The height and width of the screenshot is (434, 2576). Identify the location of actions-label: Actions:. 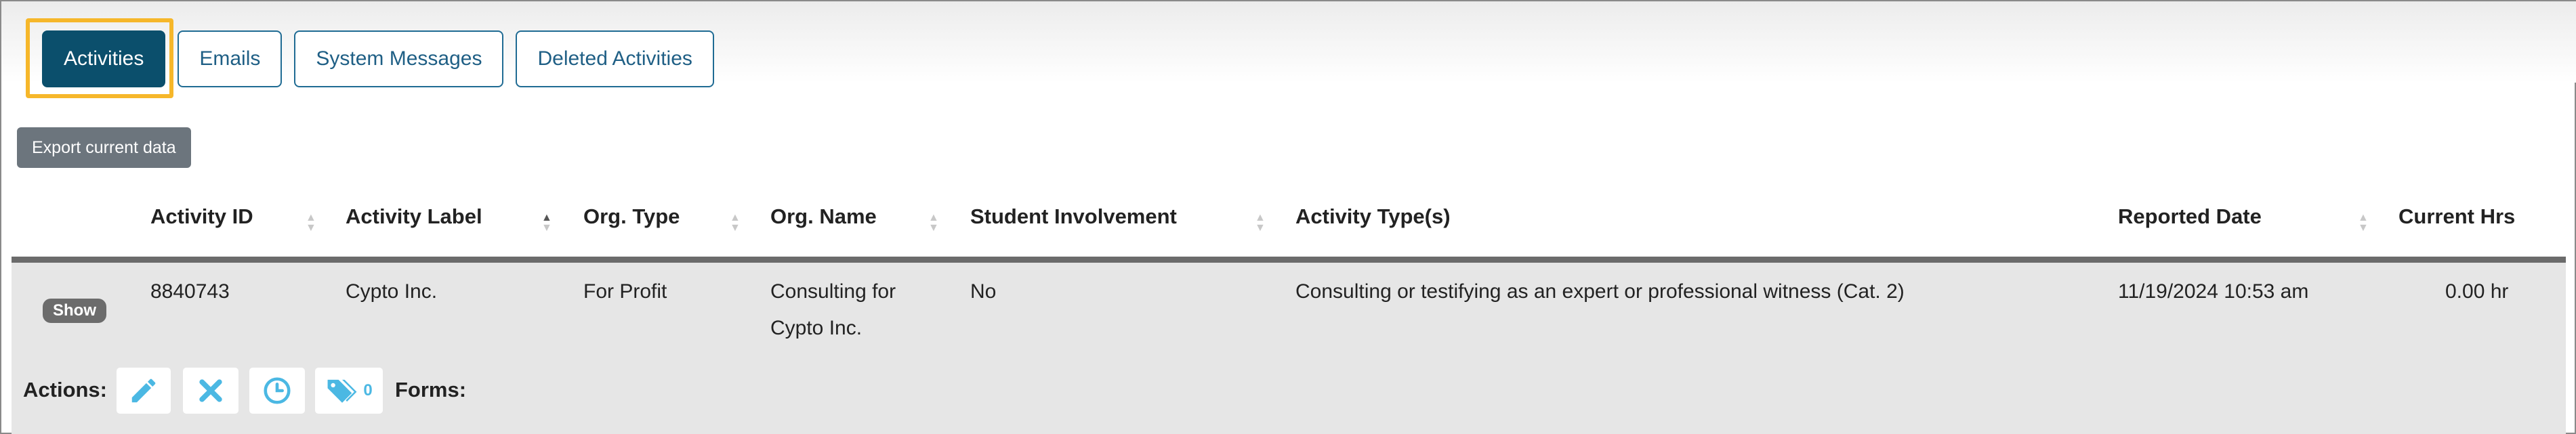
(65, 390).